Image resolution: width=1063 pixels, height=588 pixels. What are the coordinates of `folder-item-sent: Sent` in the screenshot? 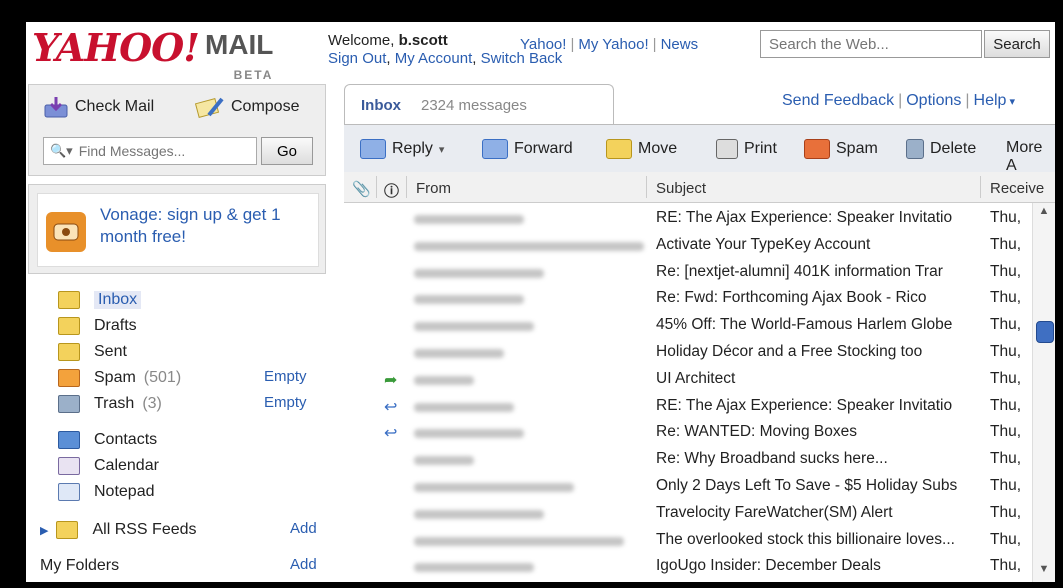 It's located at (92, 352).